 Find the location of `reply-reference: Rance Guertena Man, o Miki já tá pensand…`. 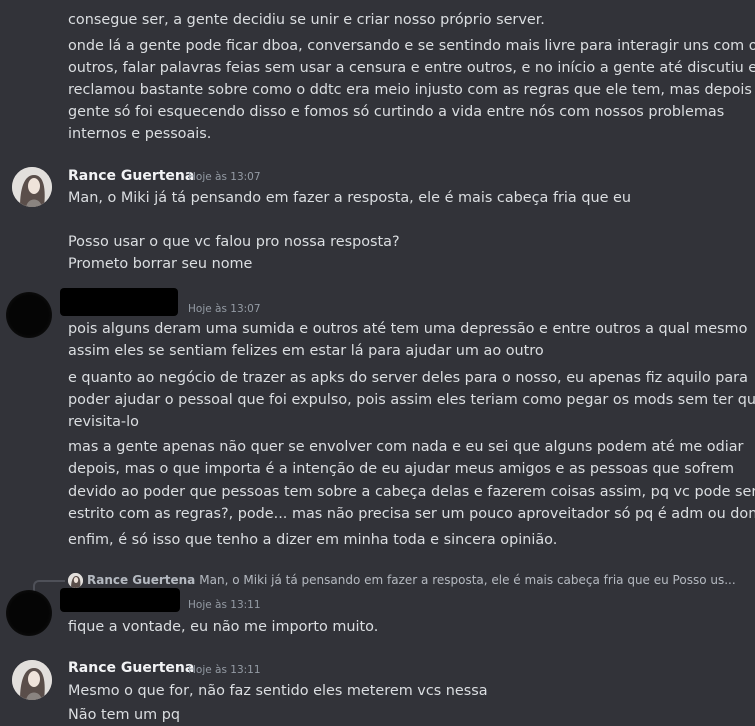

reply-reference: Rance Guertena Man, o Miki já tá pensand… is located at coordinates (402, 580).